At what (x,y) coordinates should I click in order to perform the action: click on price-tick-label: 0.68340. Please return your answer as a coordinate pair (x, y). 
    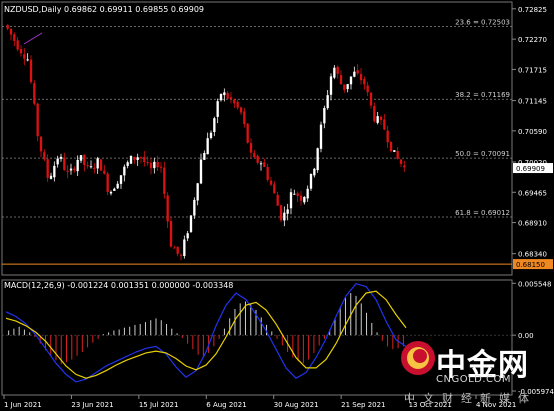
    Looking at the image, I should click on (532, 255).